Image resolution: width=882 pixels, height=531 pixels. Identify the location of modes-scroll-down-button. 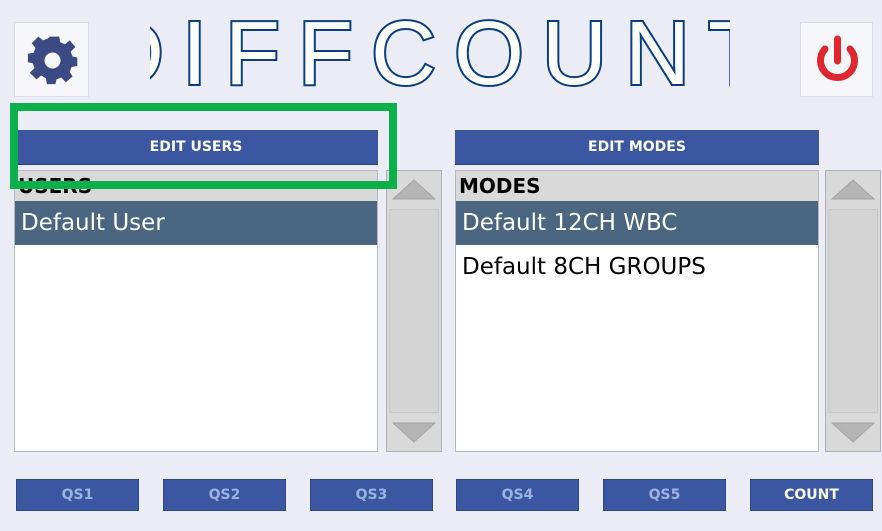
(853, 433).